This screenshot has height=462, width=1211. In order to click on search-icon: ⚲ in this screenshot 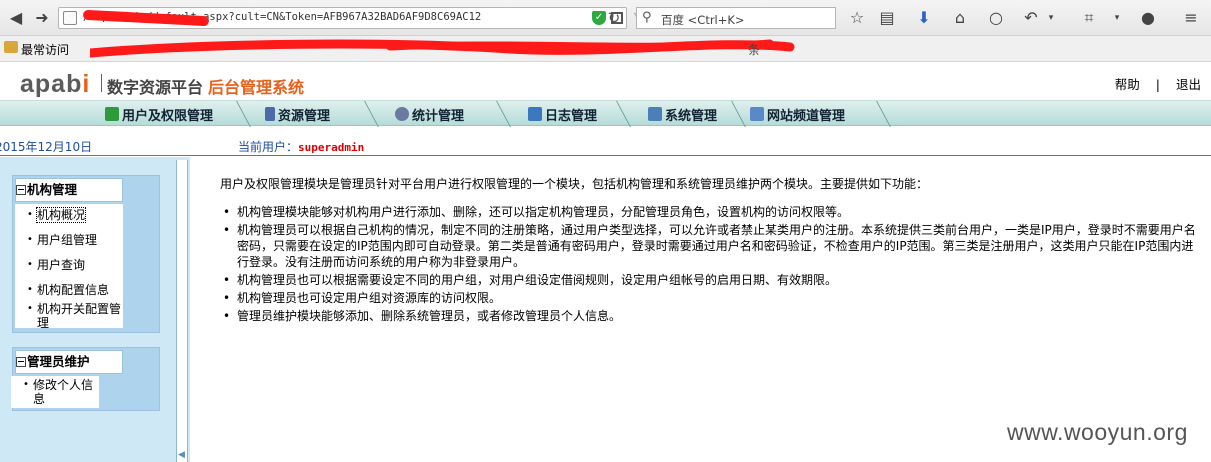, I will do `click(647, 17)`.